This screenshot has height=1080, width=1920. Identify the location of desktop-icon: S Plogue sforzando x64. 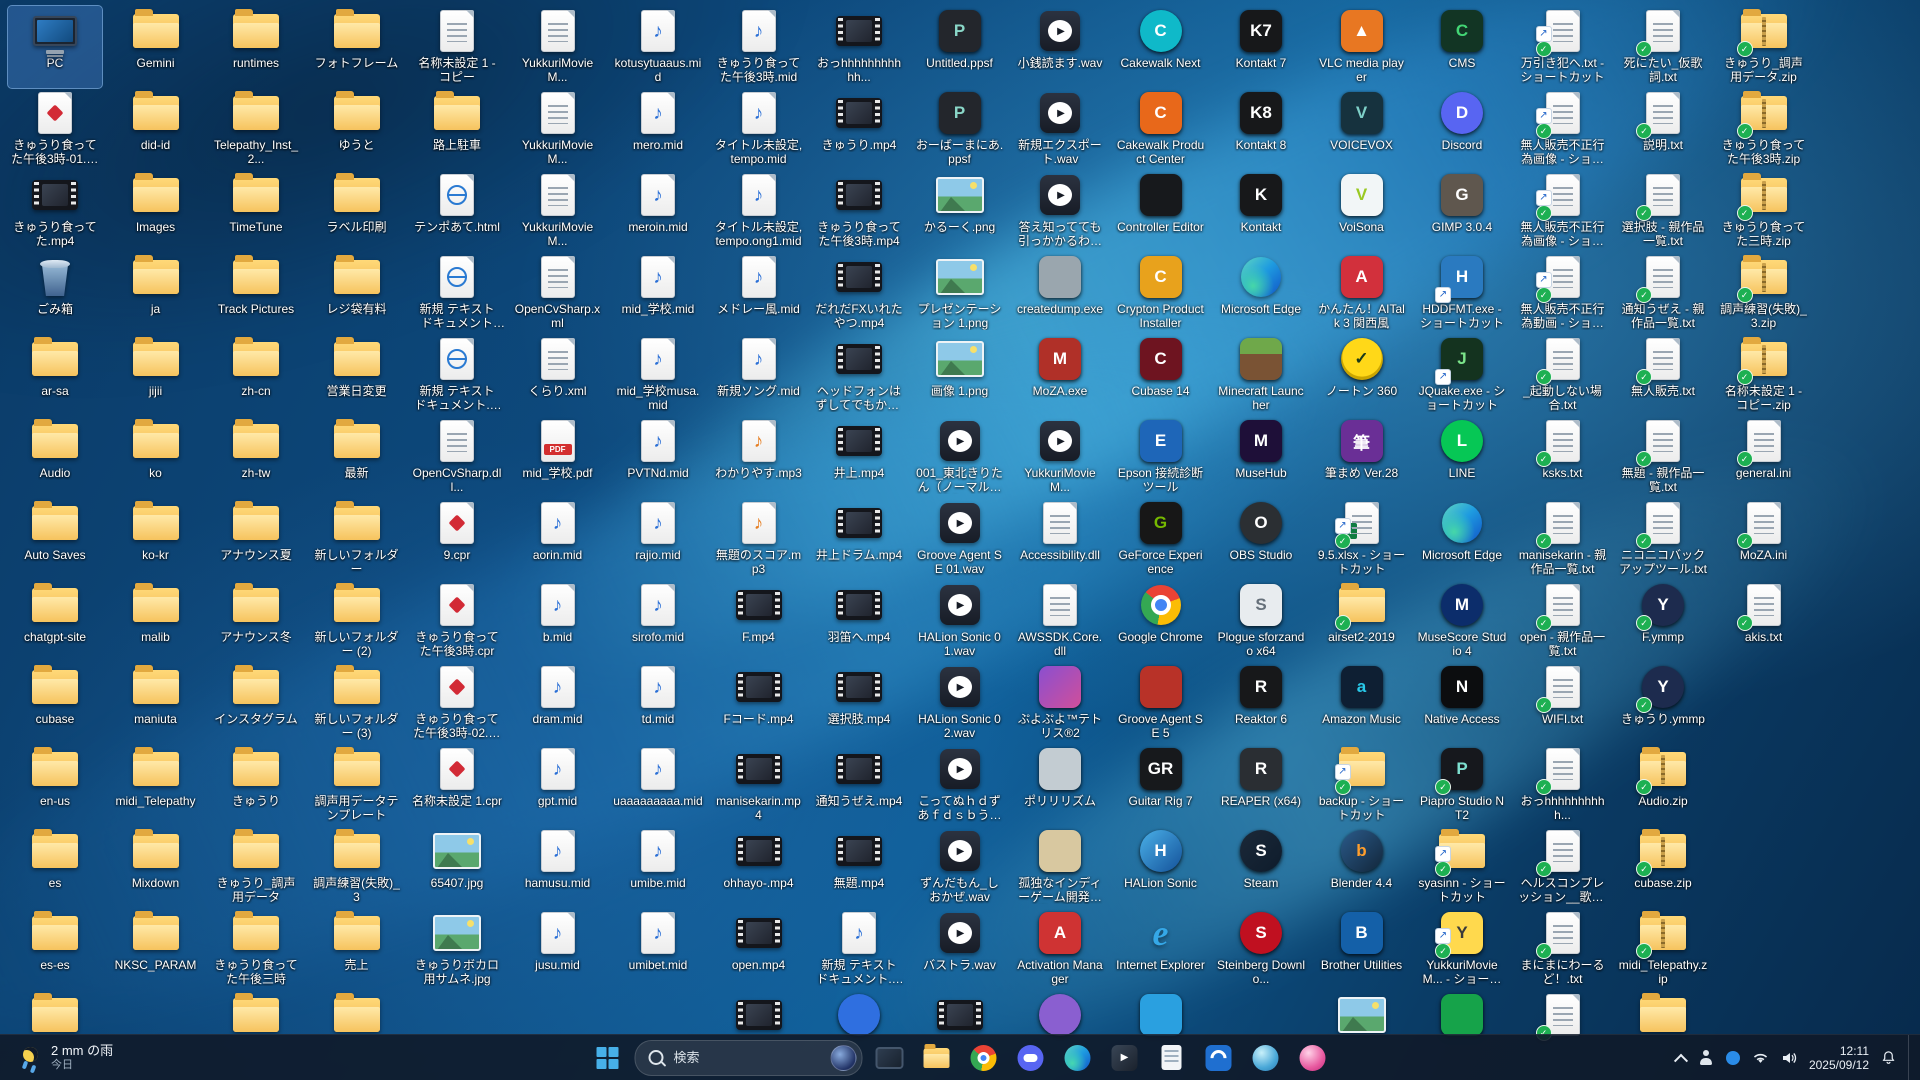
(1261, 621).